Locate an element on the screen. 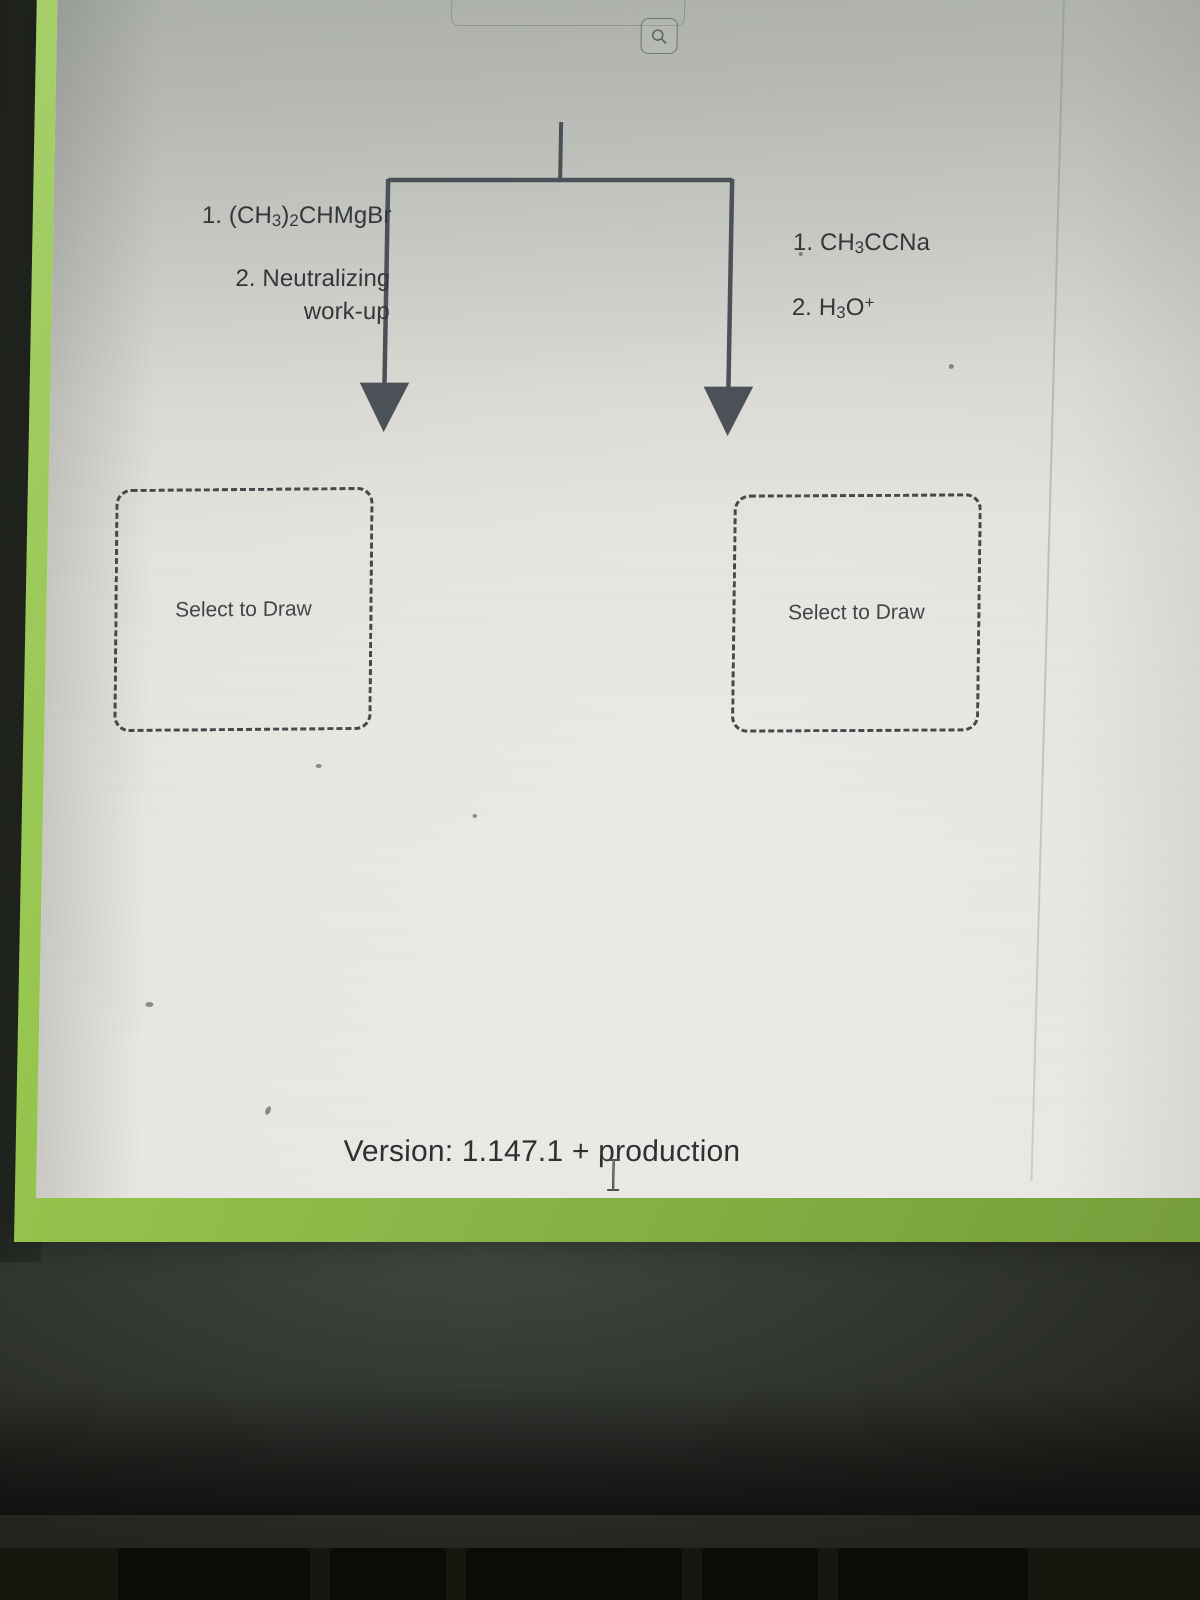  reagents-right: 1. CH3CCNa 2. H3O+ is located at coordinates (932, 275).